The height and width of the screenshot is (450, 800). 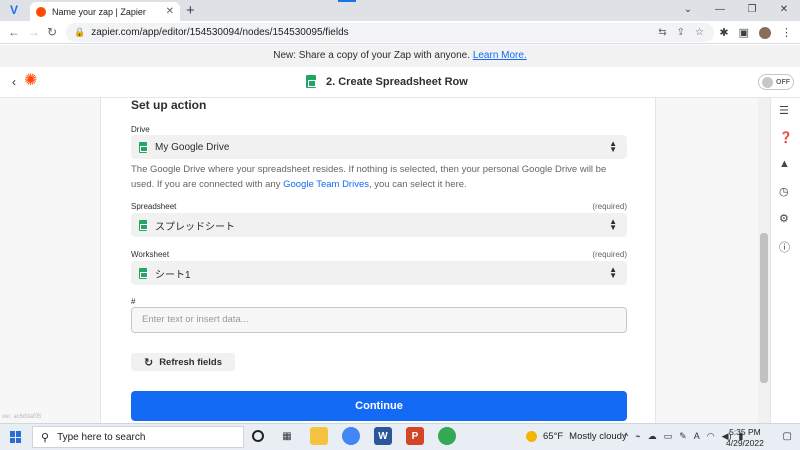 I want to click on close-window-button: ✕, so click(x=784, y=10).